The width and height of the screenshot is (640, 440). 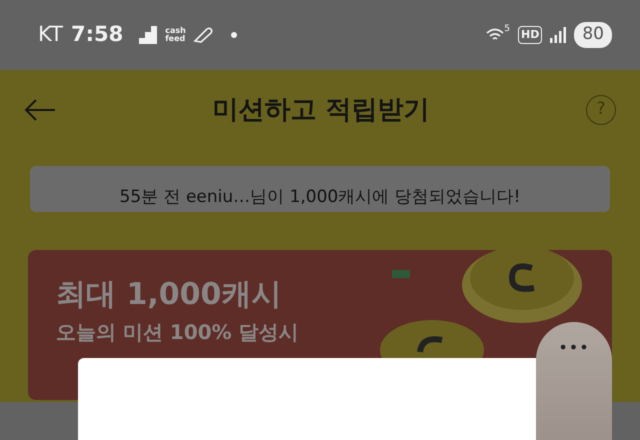 I want to click on signal-icon, so click(x=558, y=35).